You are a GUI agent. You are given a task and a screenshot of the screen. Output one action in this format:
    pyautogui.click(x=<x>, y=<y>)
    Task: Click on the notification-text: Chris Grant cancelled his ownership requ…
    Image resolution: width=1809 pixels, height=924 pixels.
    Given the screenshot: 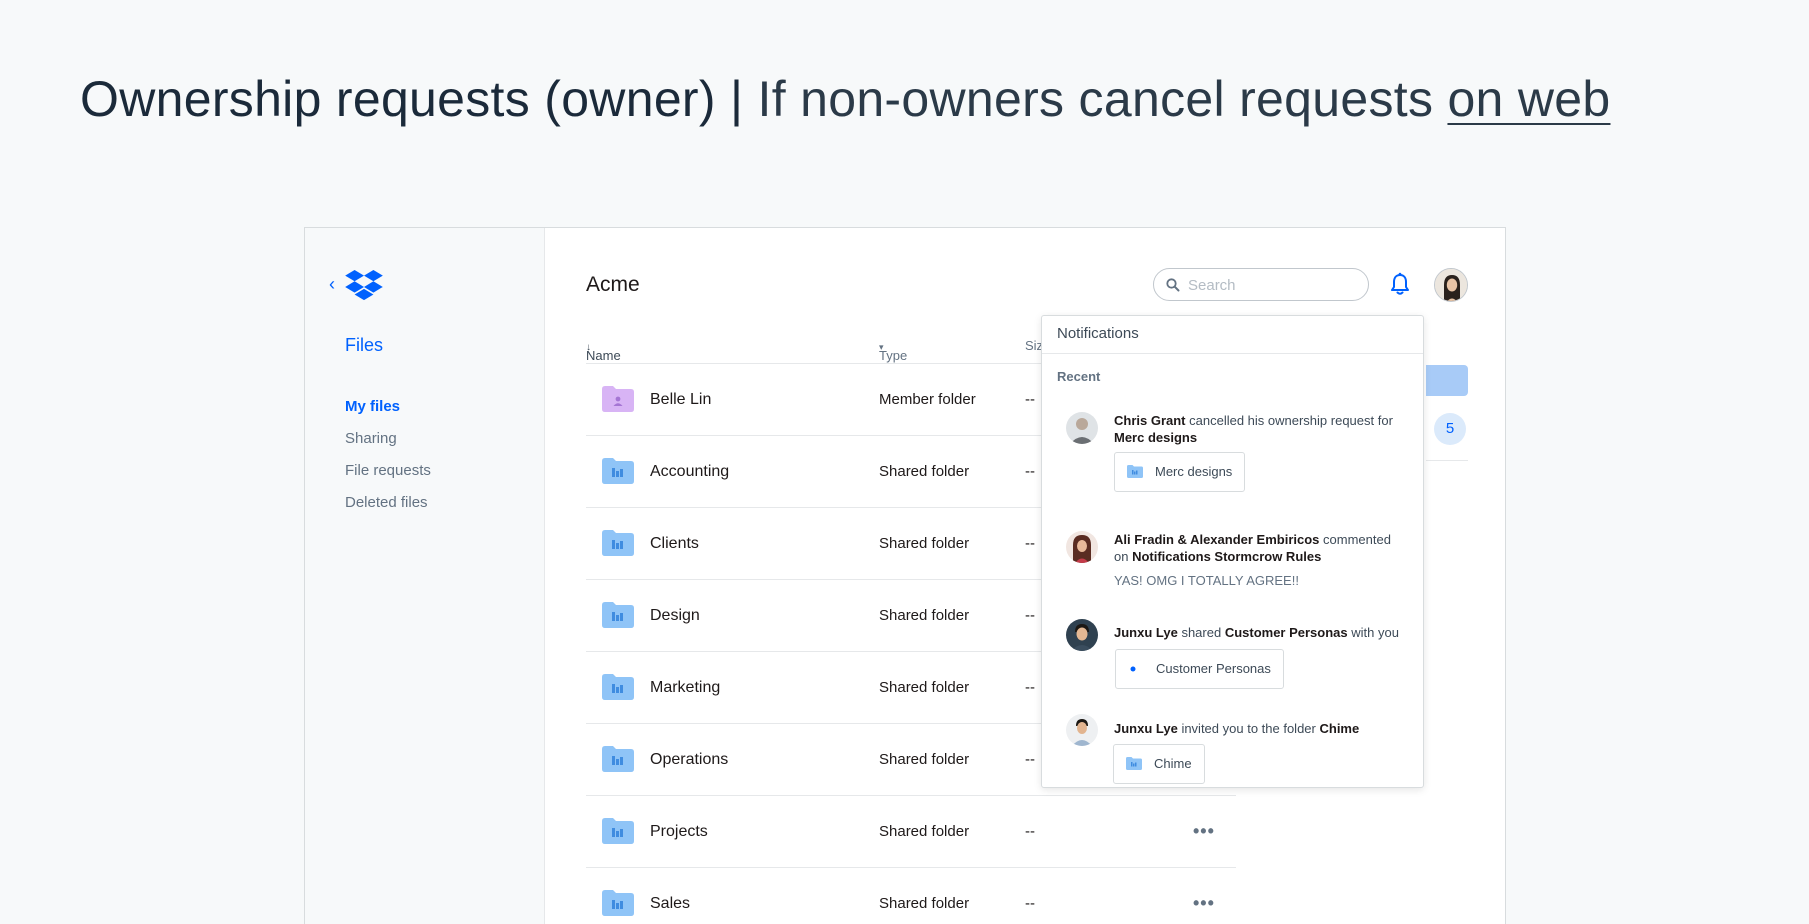 What is the action you would take?
    pyautogui.click(x=1253, y=429)
    